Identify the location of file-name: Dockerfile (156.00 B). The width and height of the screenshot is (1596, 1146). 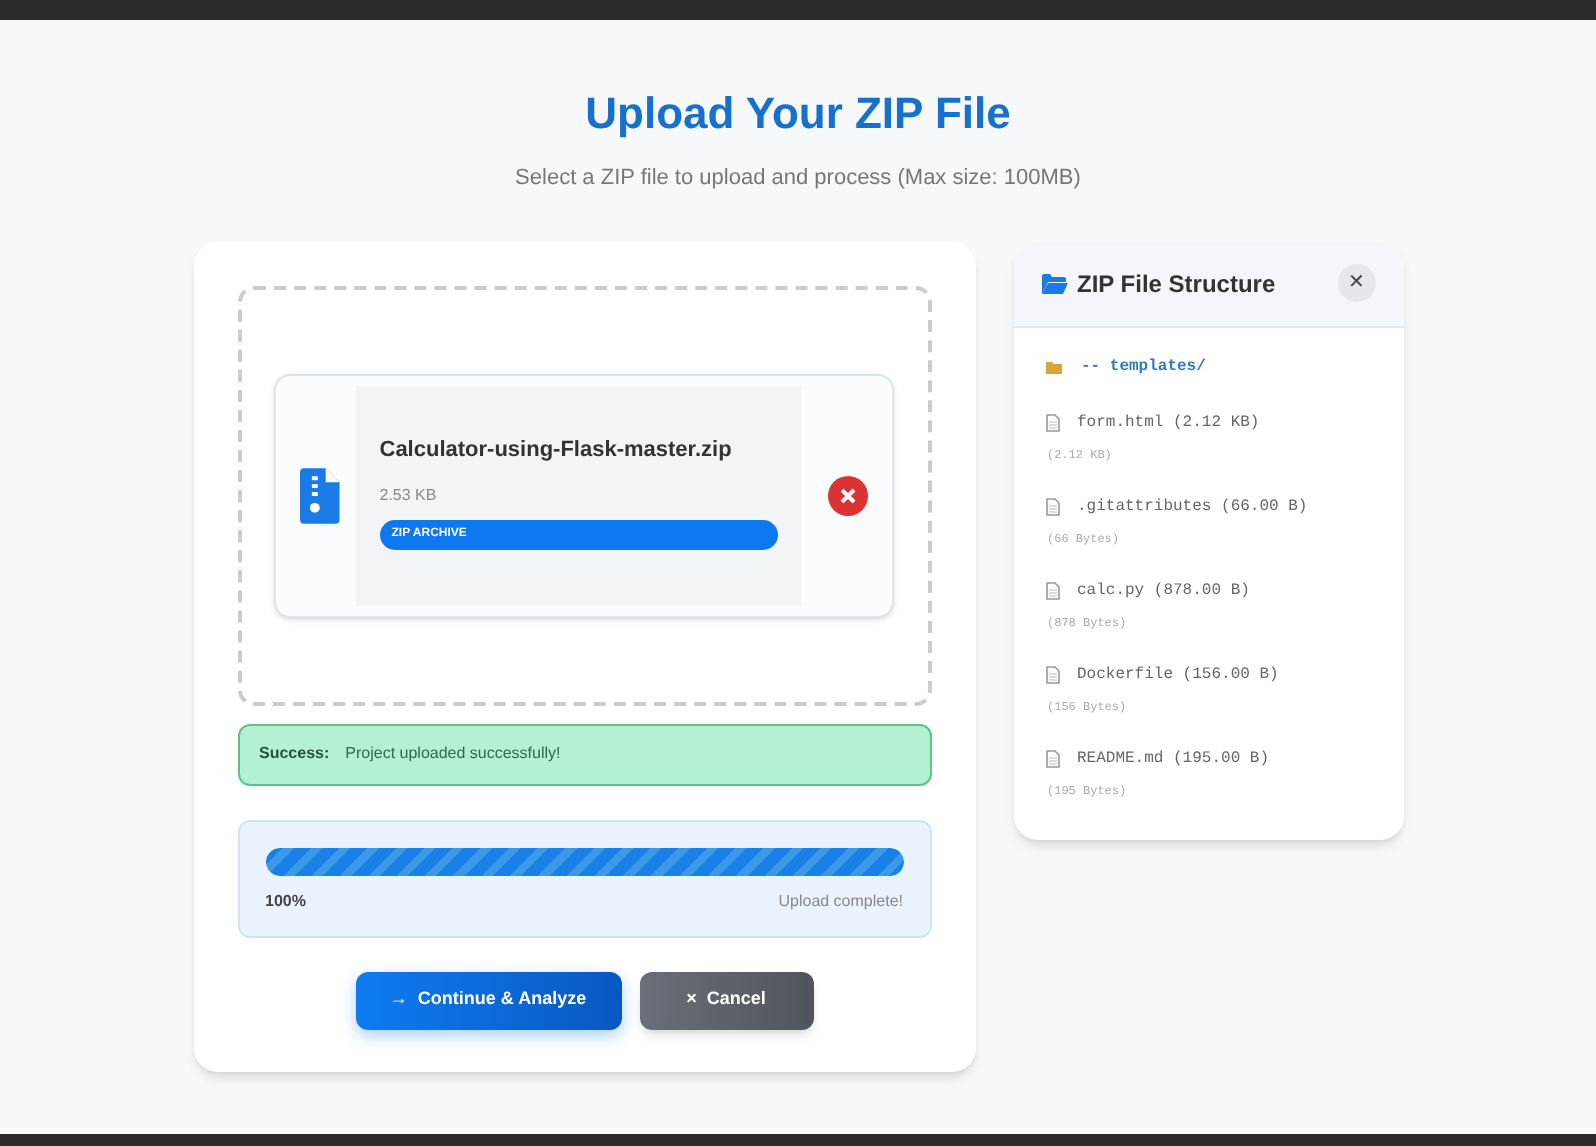
(1178, 675).